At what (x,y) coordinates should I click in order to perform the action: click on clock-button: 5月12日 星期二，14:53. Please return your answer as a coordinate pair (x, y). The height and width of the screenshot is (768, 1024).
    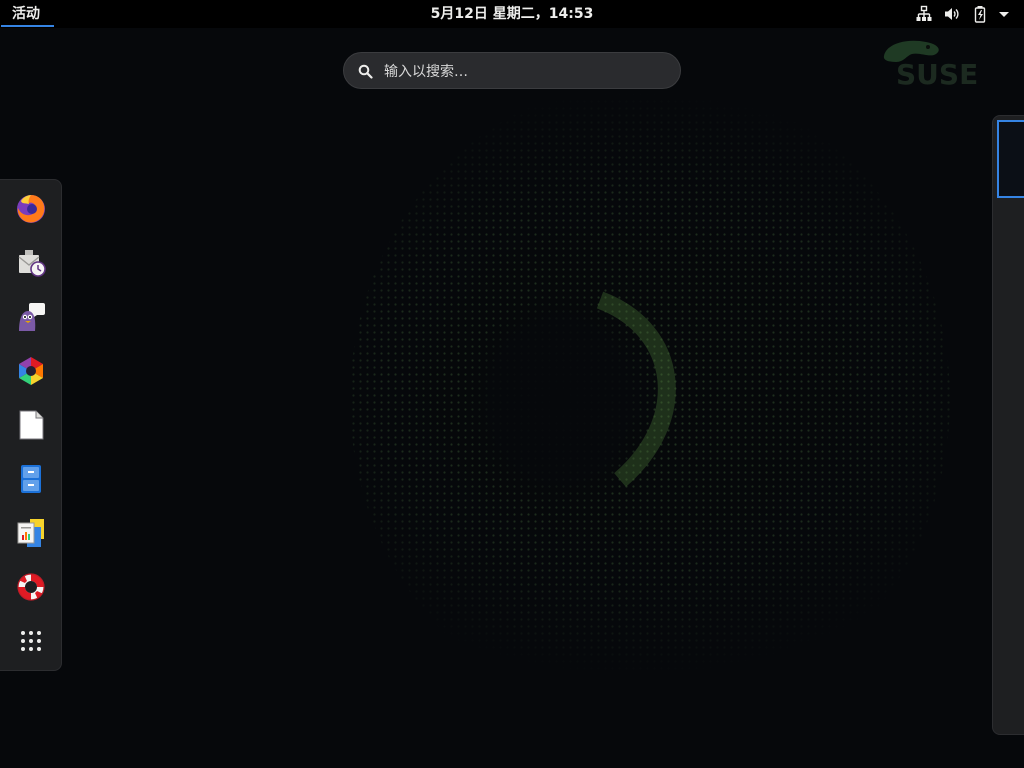
    Looking at the image, I should click on (512, 14).